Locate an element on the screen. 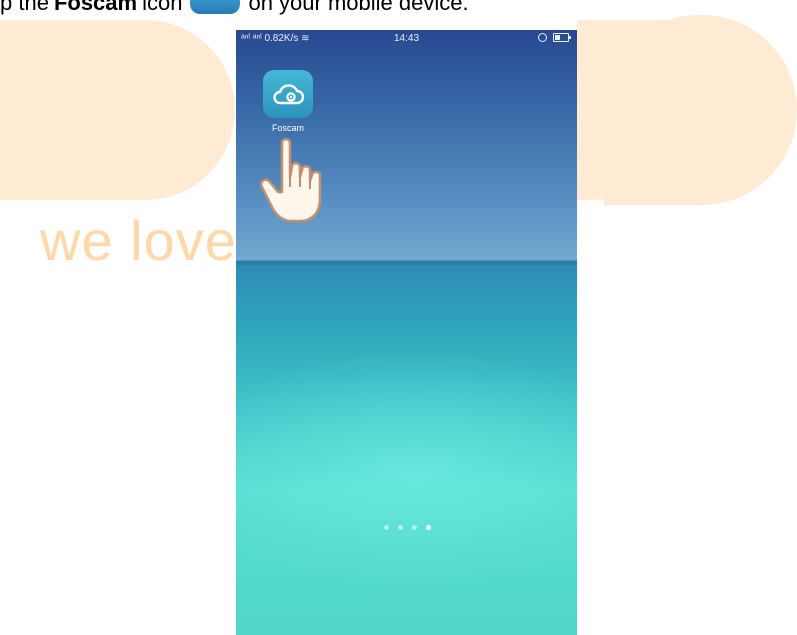 The height and width of the screenshot is (635, 797). app-label-foscam: Foscam is located at coordinates (287, 128).